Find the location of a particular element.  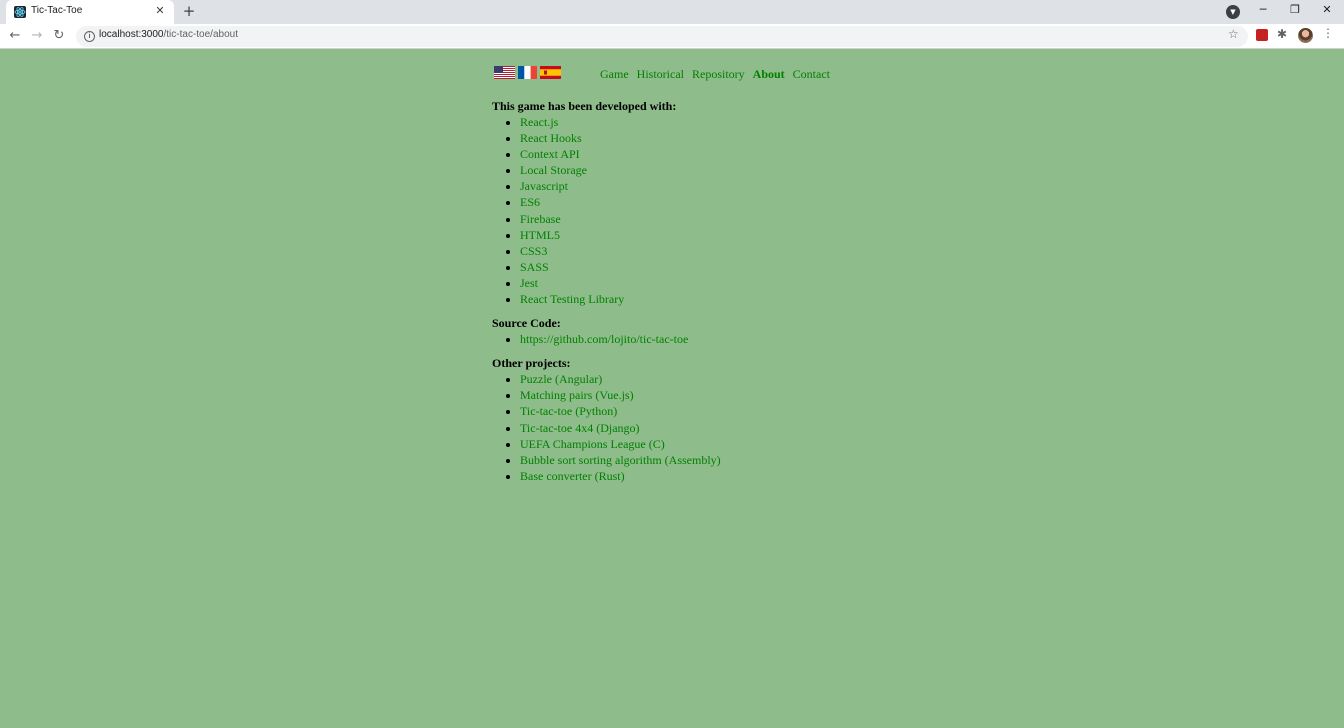

project-link: Base converter (Rust) is located at coordinates (572, 476).